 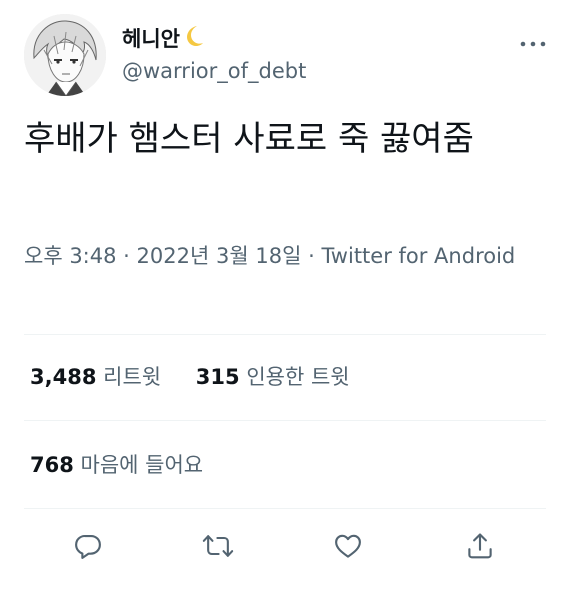 I want to click on likes-label: 마음에 들어요, so click(x=142, y=465).